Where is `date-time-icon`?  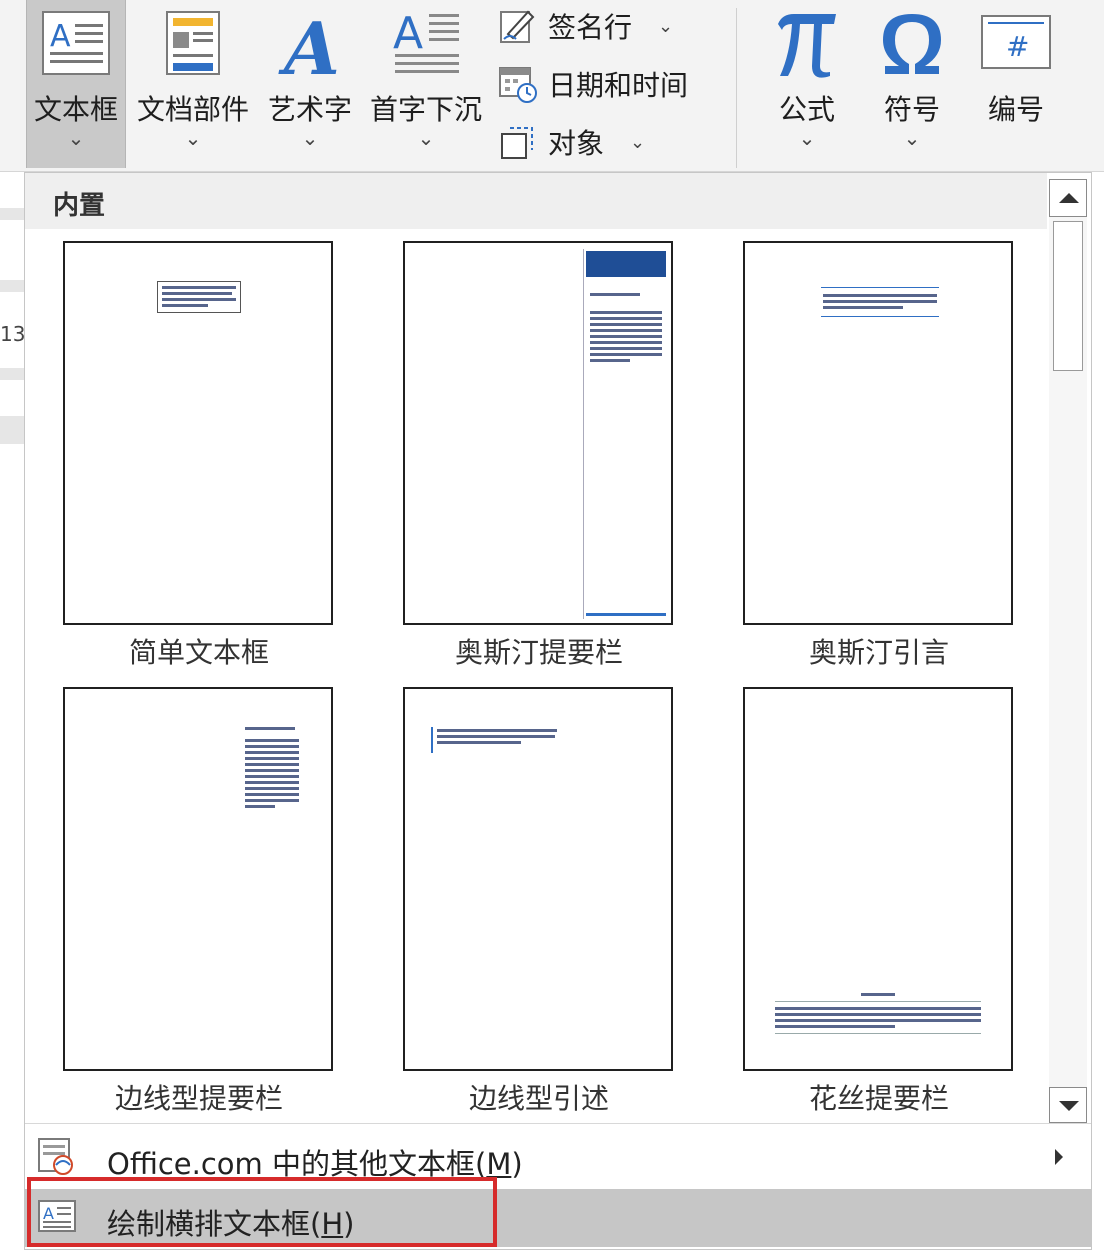
date-time-icon is located at coordinates (518, 84).